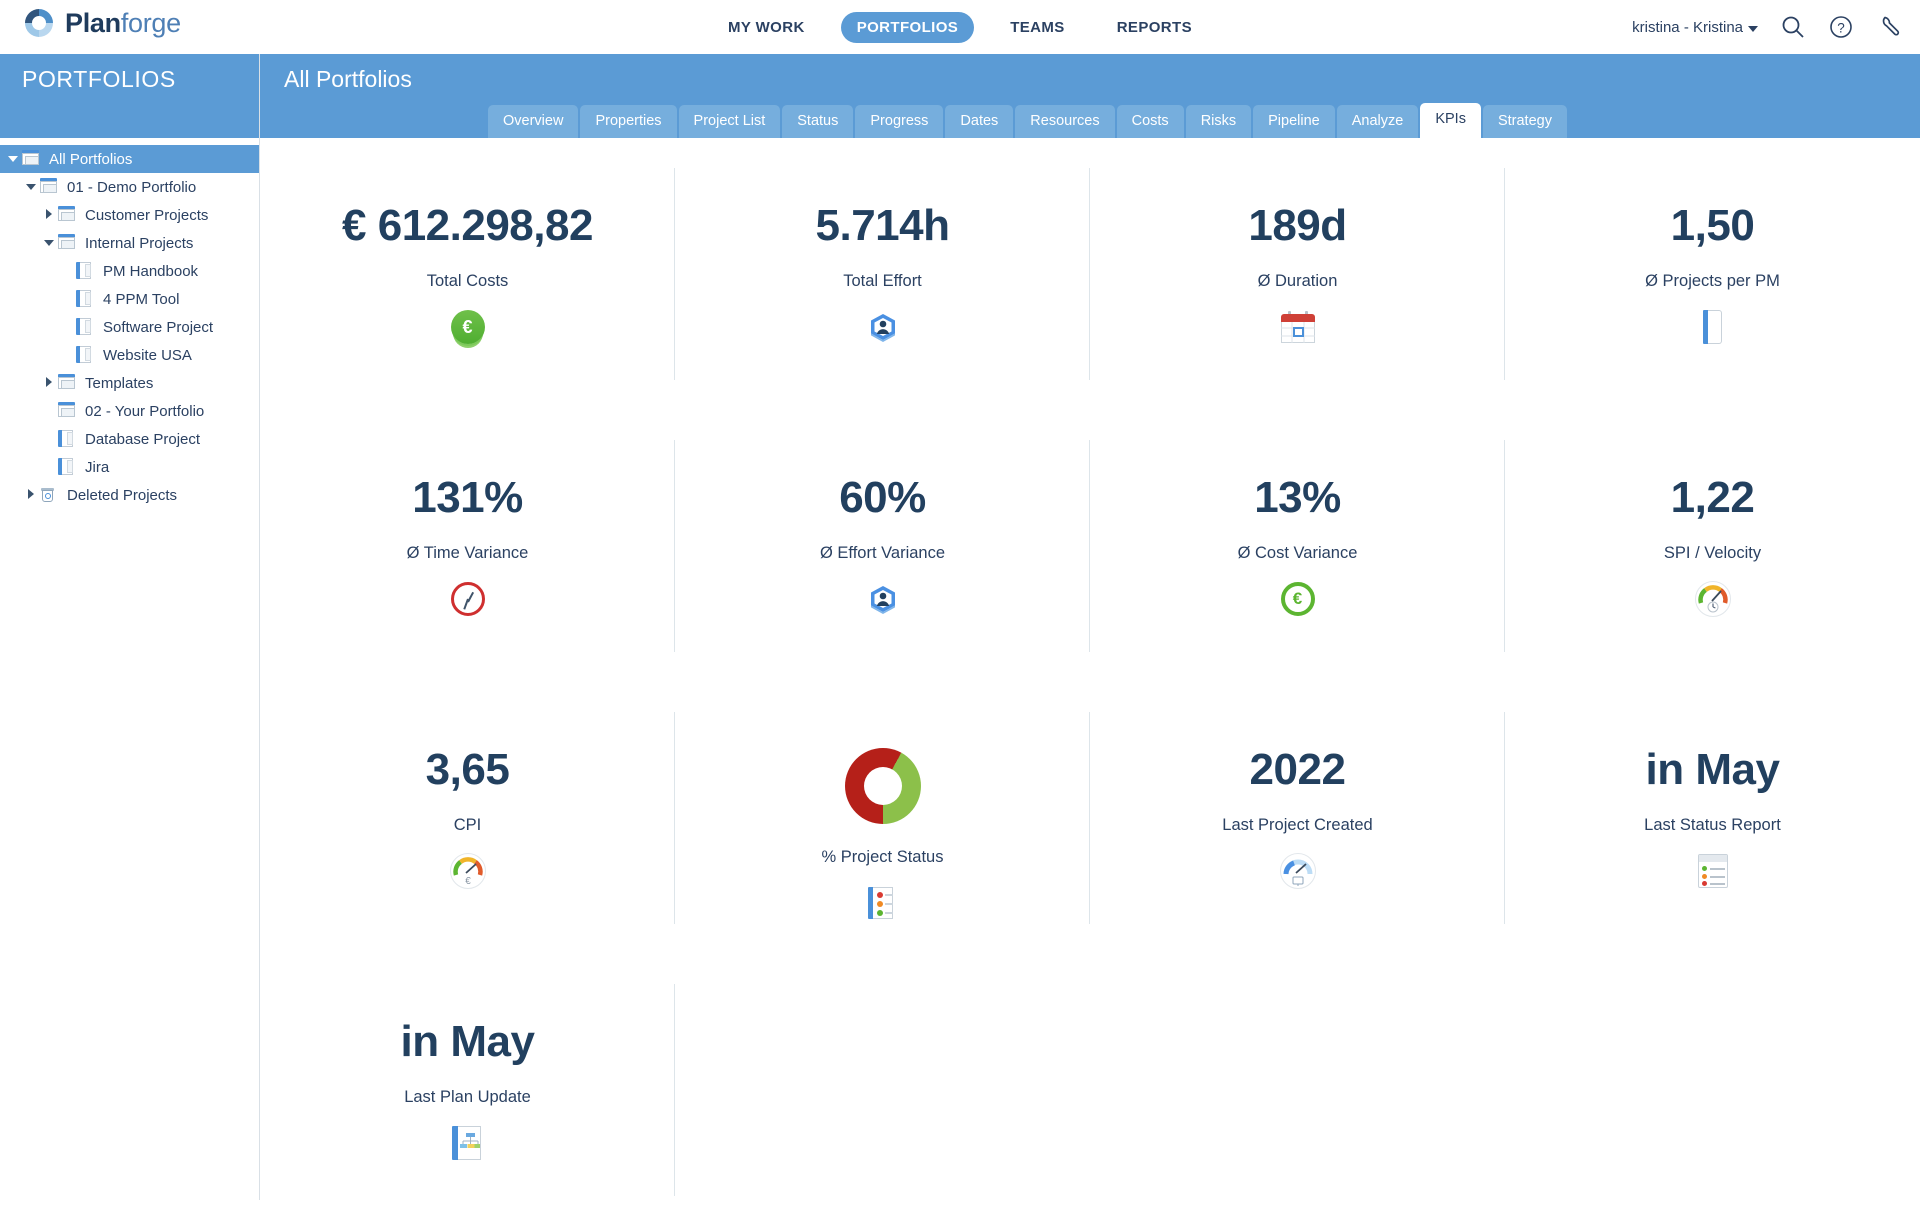 The width and height of the screenshot is (1920, 1226). Describe the element at coordinates (147, 215) in the screenshot. I see `tree-item-label: Customer Projects` at that location.